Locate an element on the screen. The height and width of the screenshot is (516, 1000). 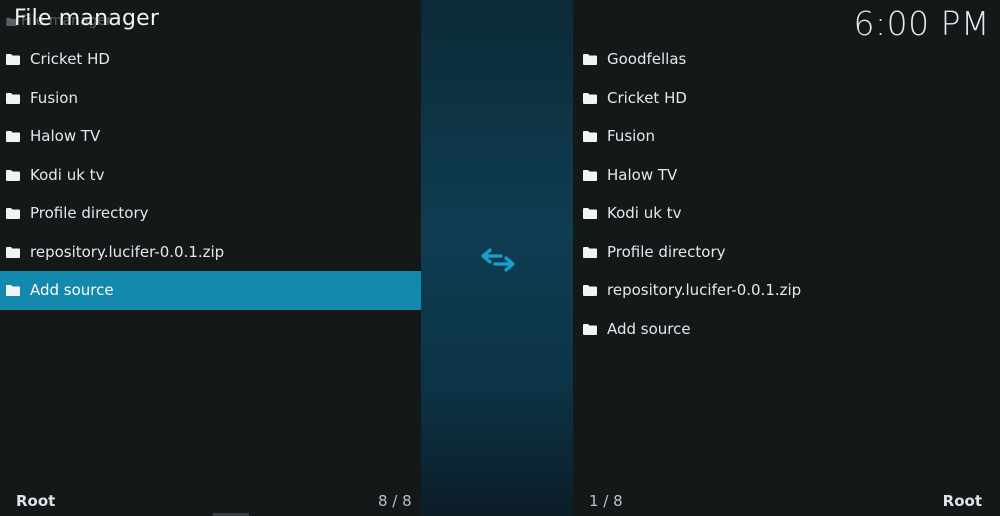
clock: 6:00 PM is located at coordinates (921, 23).